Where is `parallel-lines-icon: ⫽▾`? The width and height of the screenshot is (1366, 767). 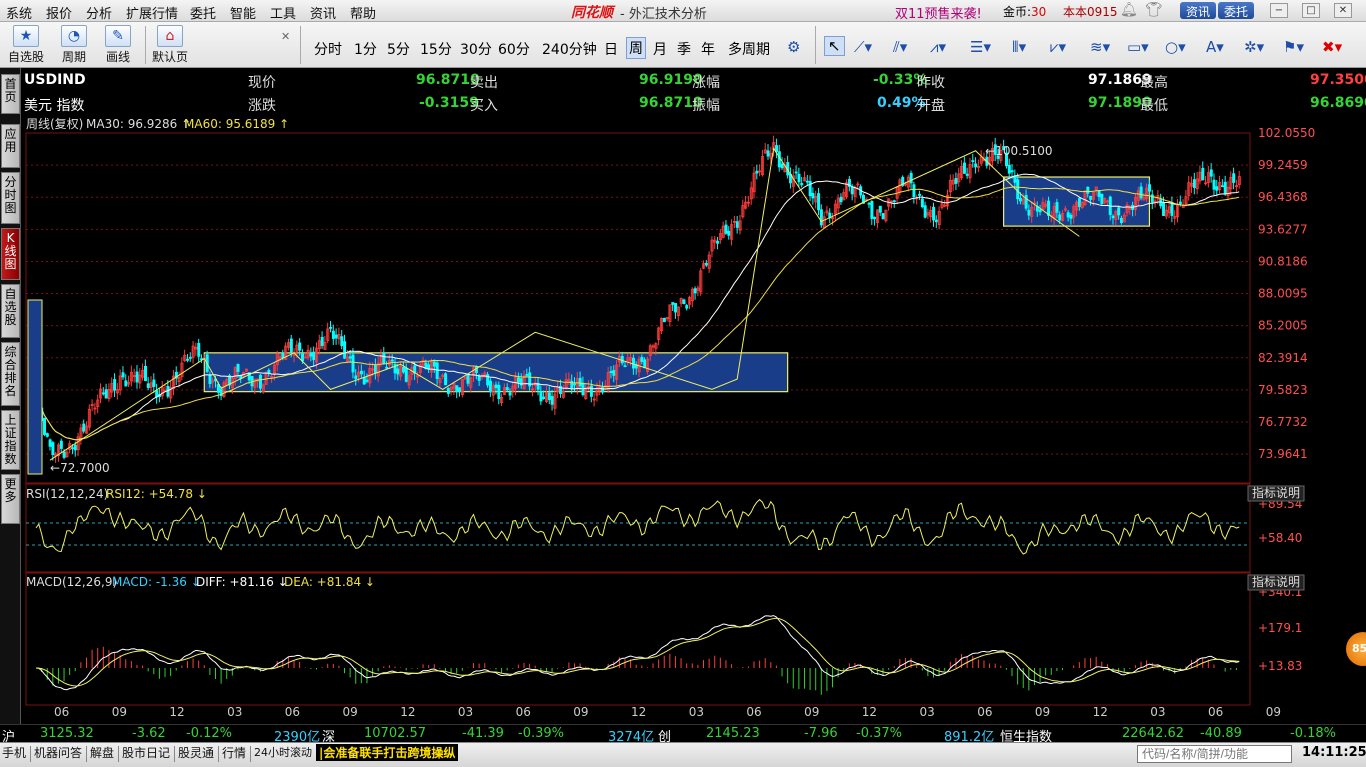 parallel-lines-icon: ⫽▾ is located at coordinates (900, 47).